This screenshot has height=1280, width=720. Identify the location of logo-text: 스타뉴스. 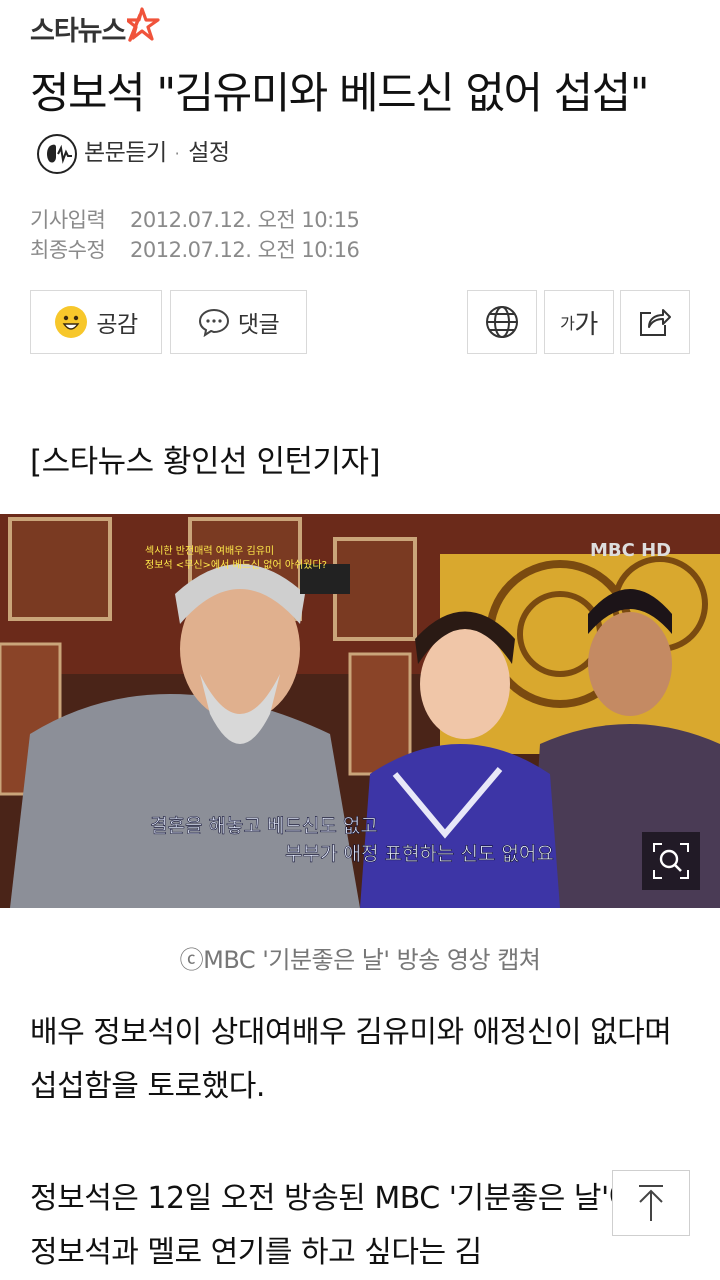
(78, 31).